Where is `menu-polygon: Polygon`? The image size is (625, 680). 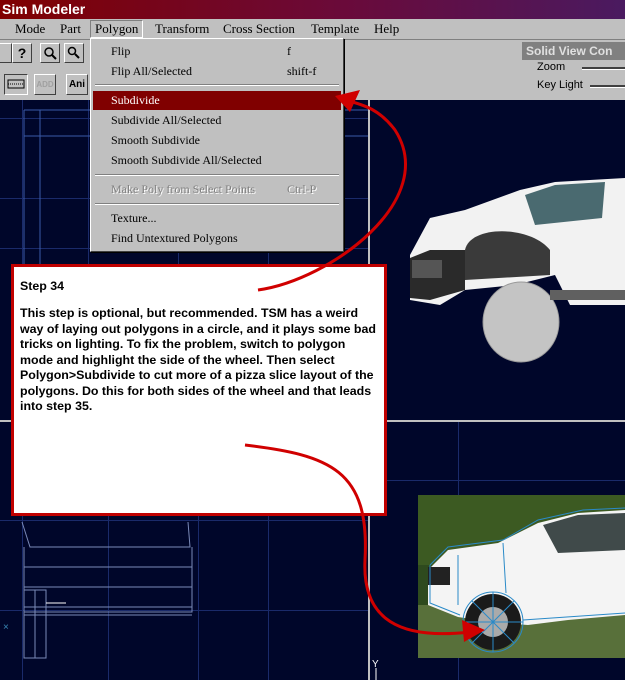 menu-polygon: Polygon is located at coordinates (117, 29).